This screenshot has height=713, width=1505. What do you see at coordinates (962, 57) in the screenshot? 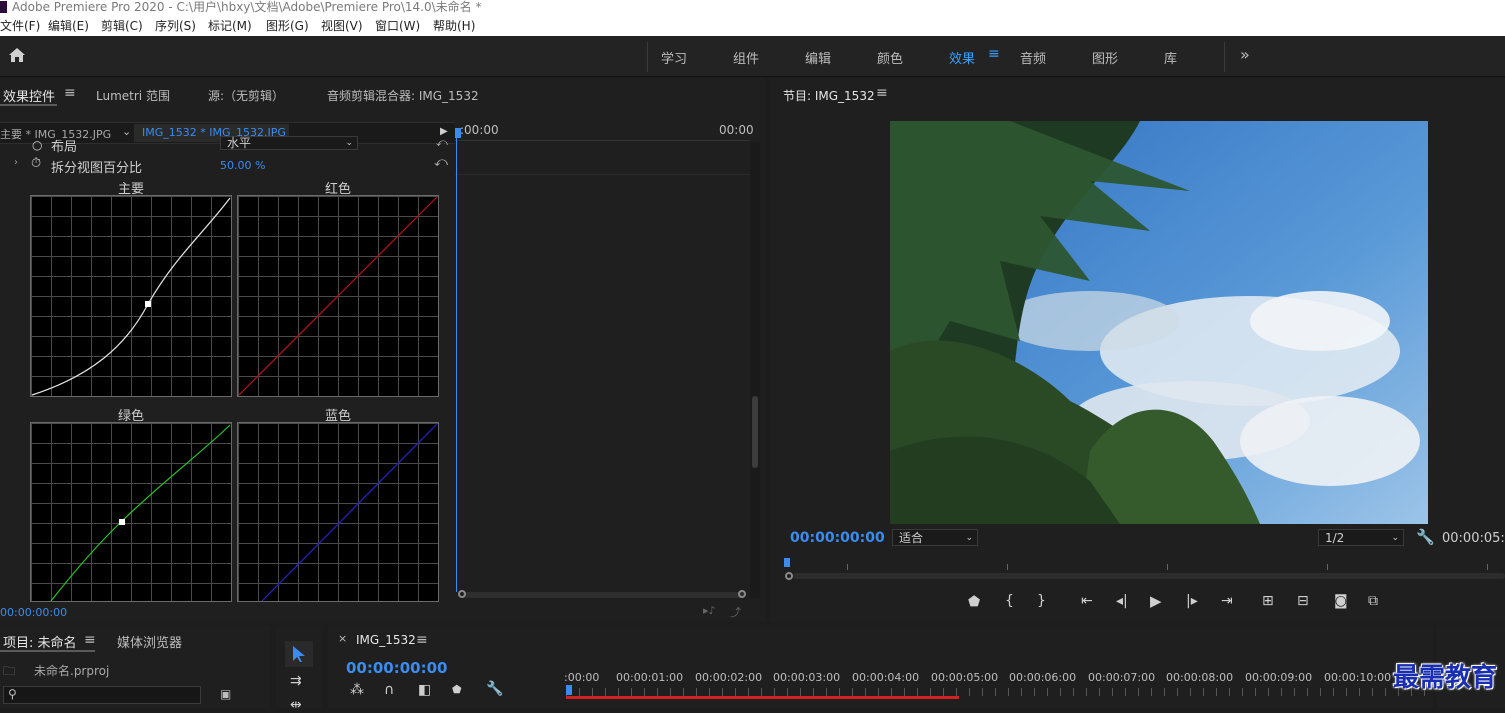
I see `workspace-effects: 效果` at bounding box center [962, 57].